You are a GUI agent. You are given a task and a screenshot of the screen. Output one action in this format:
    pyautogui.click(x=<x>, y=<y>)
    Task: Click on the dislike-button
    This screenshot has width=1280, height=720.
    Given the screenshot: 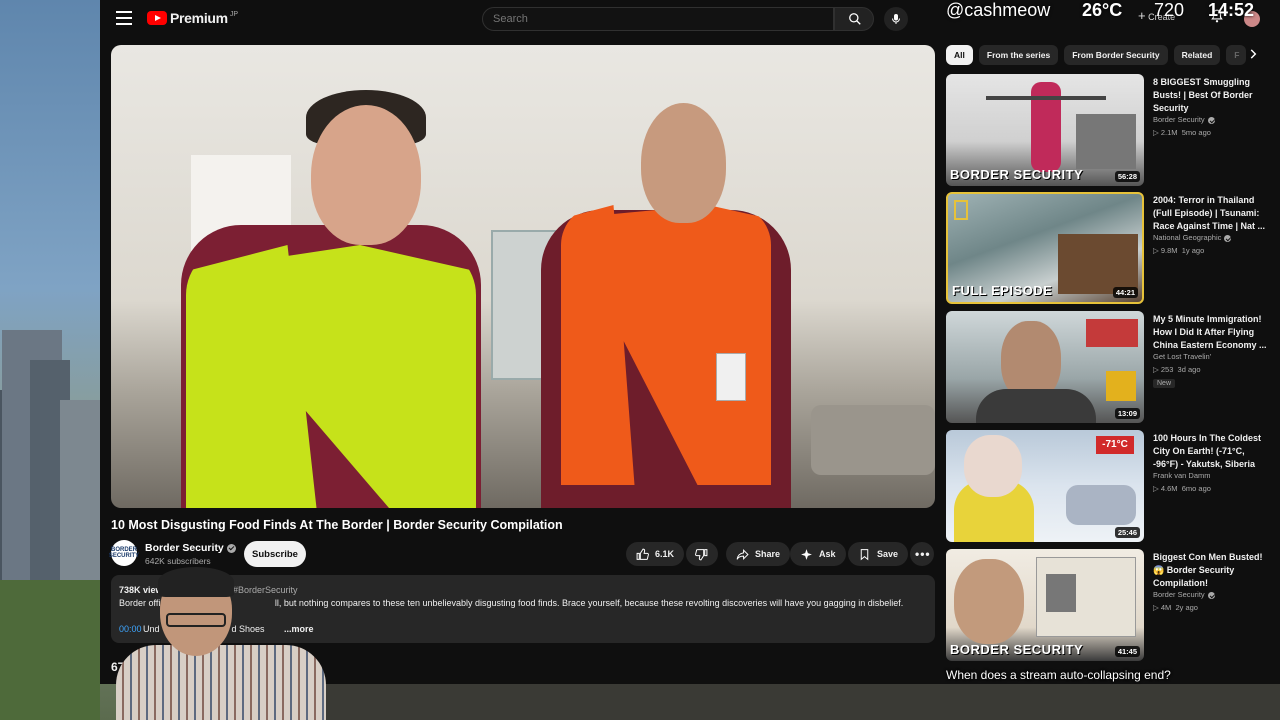 What is the action you would take?
    pyautogui.click(x=702, y=554)
    